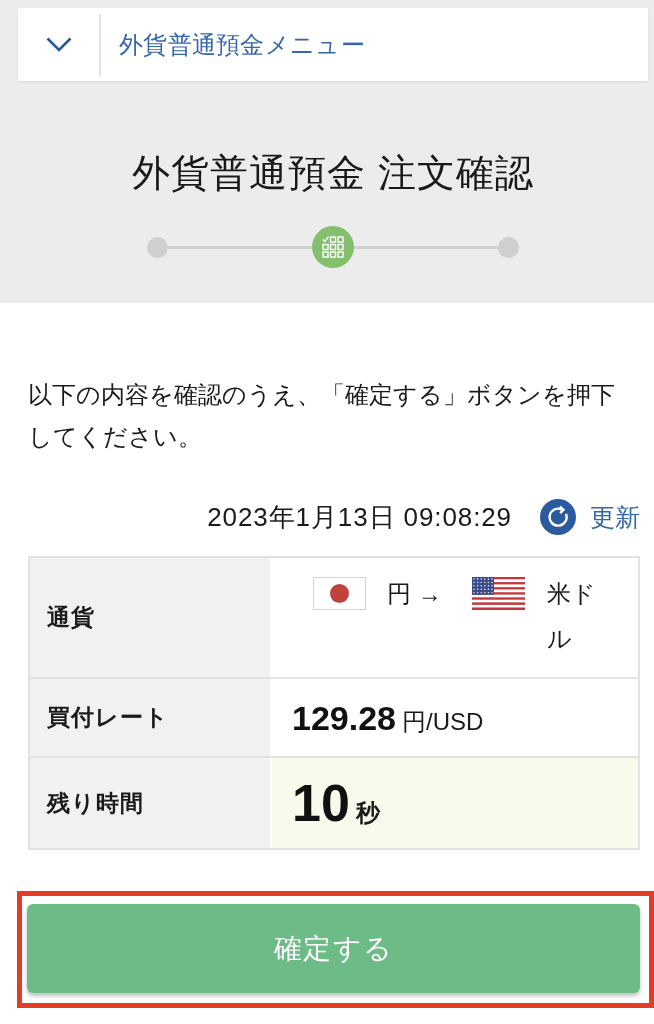 The image size is (654, 1024). Describe the element at coordinates (344, 717) in the screenshot. I see `rate-value: 129.28` at that location.